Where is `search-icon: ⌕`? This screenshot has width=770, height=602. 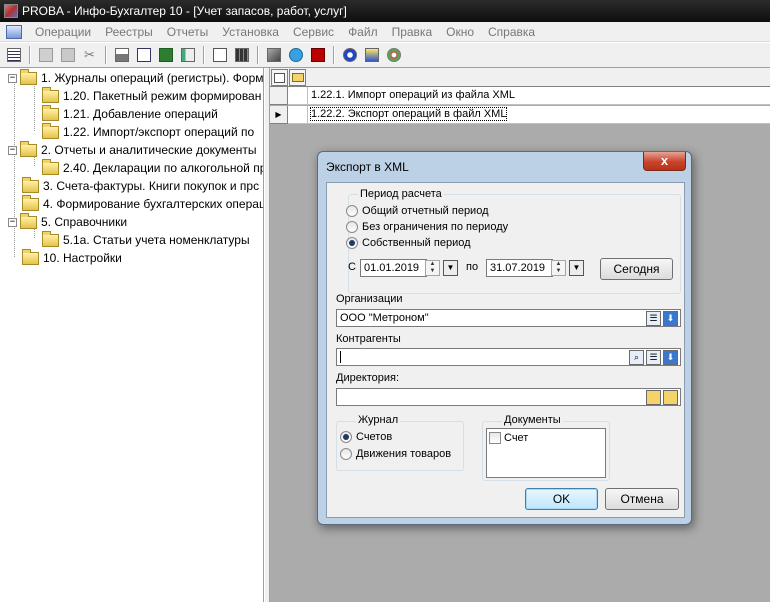 search-icon: ⌕ is located at coordinates (636, 357).